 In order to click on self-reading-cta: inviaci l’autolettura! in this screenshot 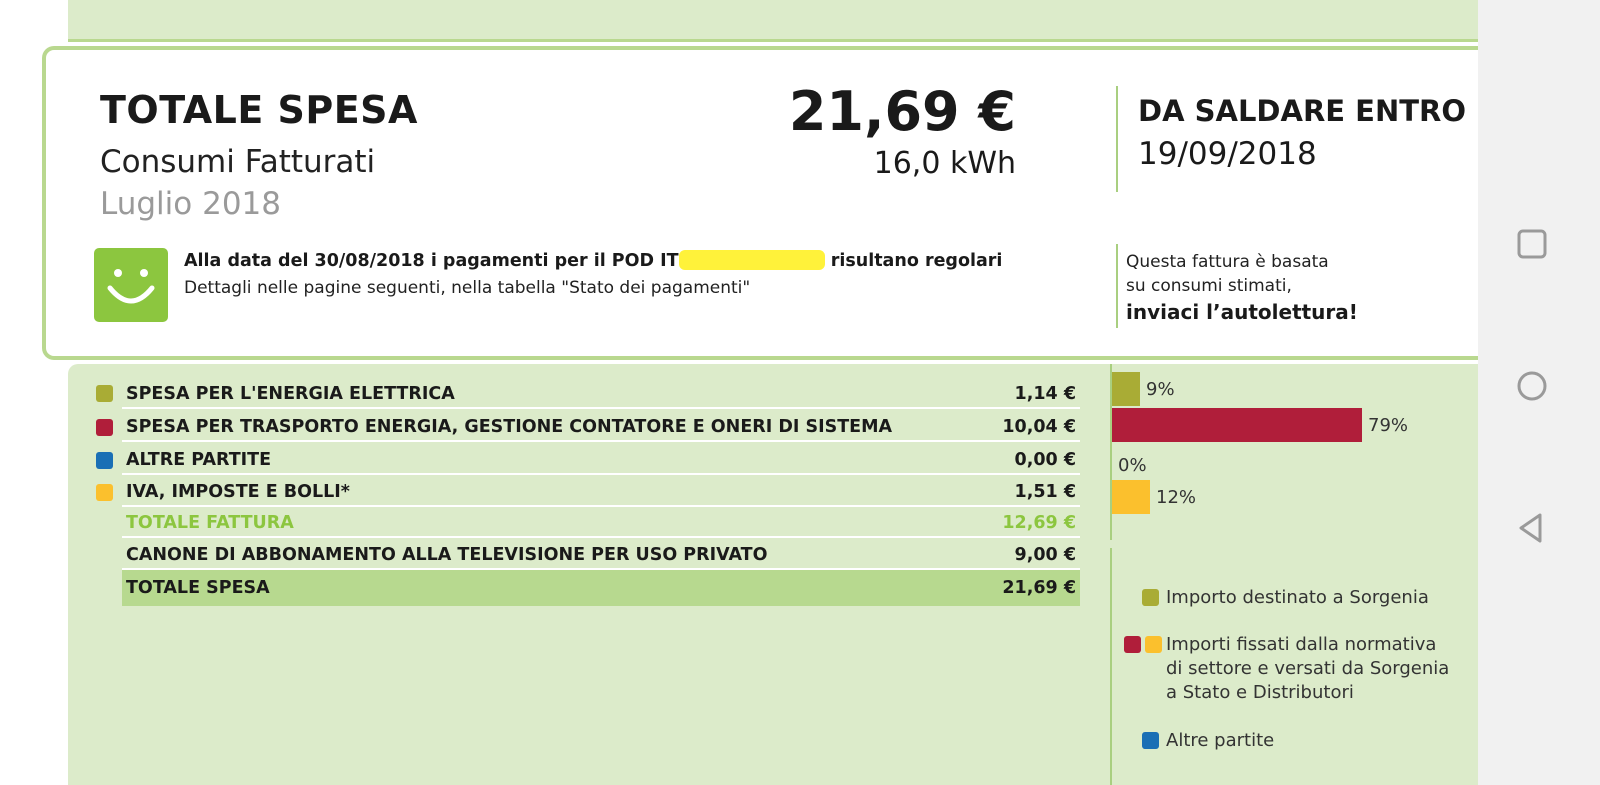, I will do `click(1242, 312)`.